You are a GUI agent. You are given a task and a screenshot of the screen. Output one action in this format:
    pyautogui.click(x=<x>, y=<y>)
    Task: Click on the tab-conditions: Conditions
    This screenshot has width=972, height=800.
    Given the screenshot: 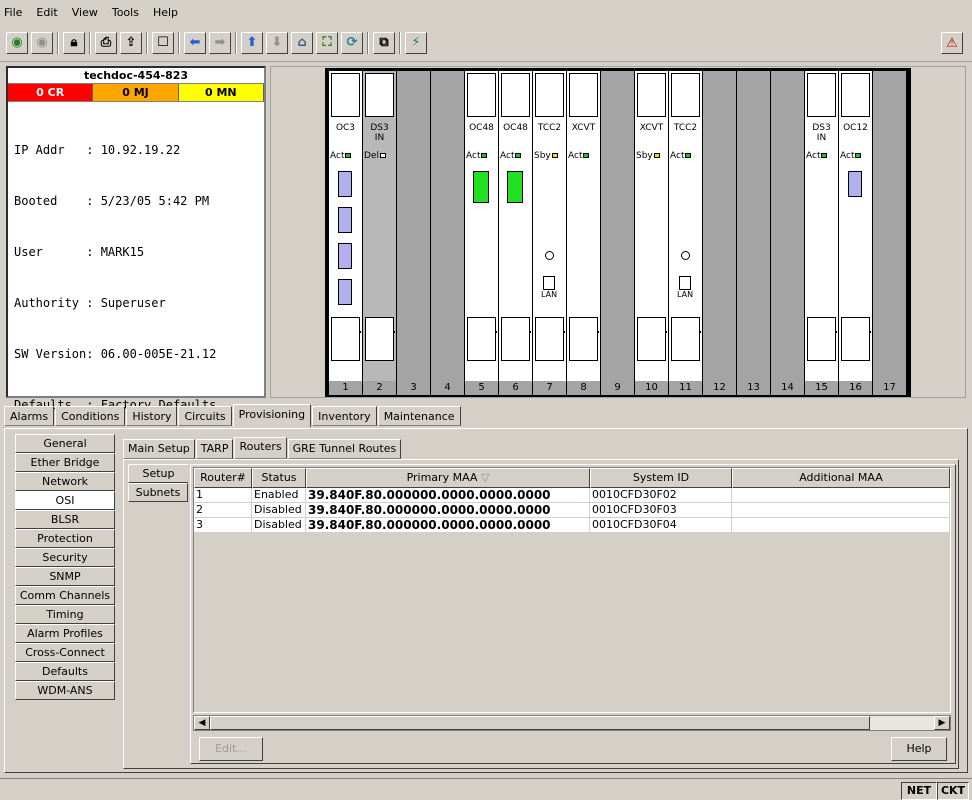 What is the action you would take?
    pyautogui.click(x=90, y=416)
    